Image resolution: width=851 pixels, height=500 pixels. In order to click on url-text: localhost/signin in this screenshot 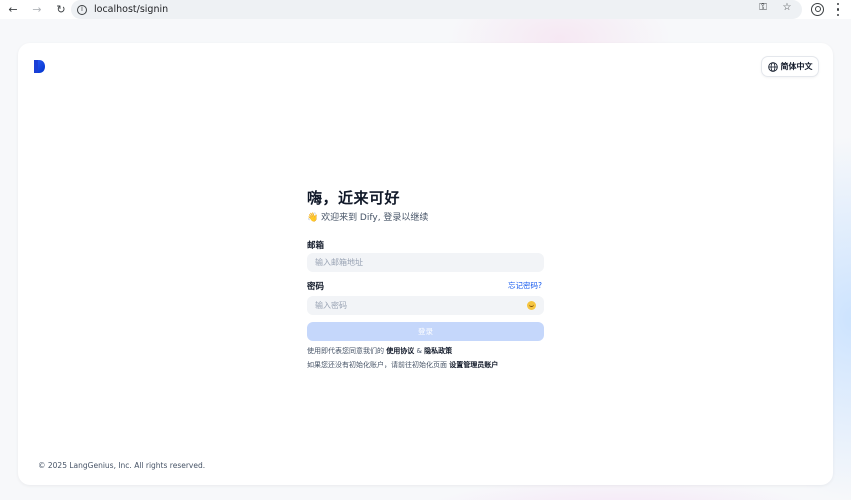, I will do `click(131, 9)`.